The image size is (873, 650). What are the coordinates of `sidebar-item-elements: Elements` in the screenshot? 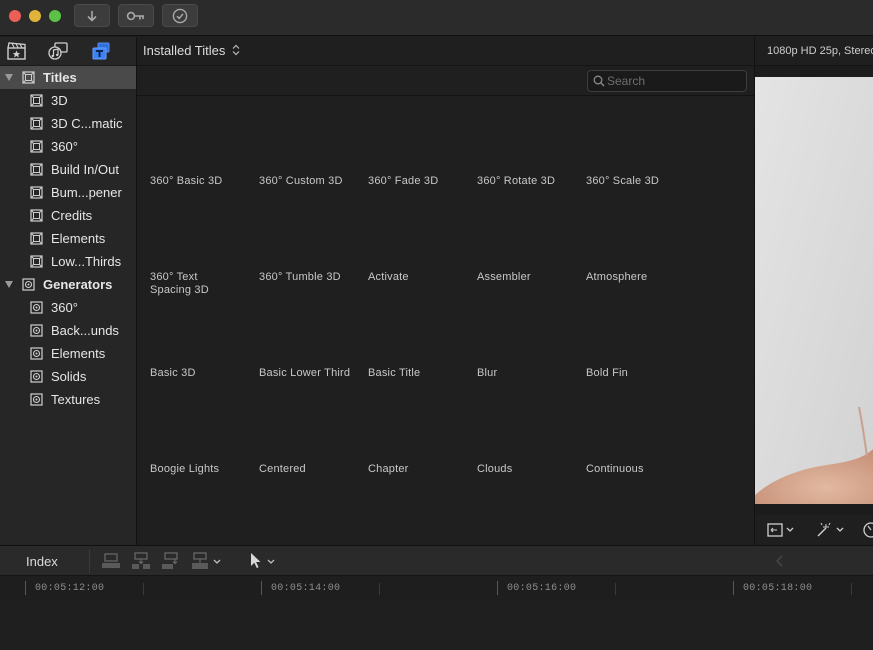 It's located at (68, 238).